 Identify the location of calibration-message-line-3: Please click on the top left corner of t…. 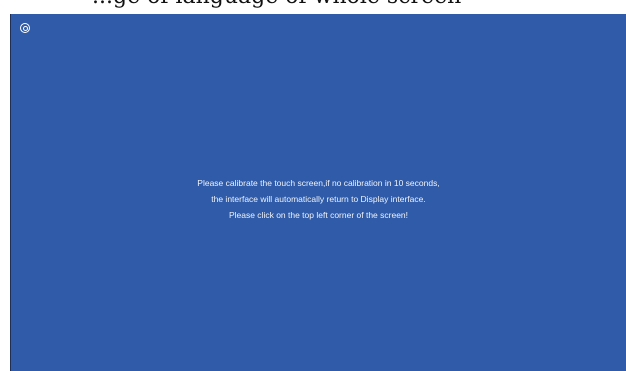
(318, 215).